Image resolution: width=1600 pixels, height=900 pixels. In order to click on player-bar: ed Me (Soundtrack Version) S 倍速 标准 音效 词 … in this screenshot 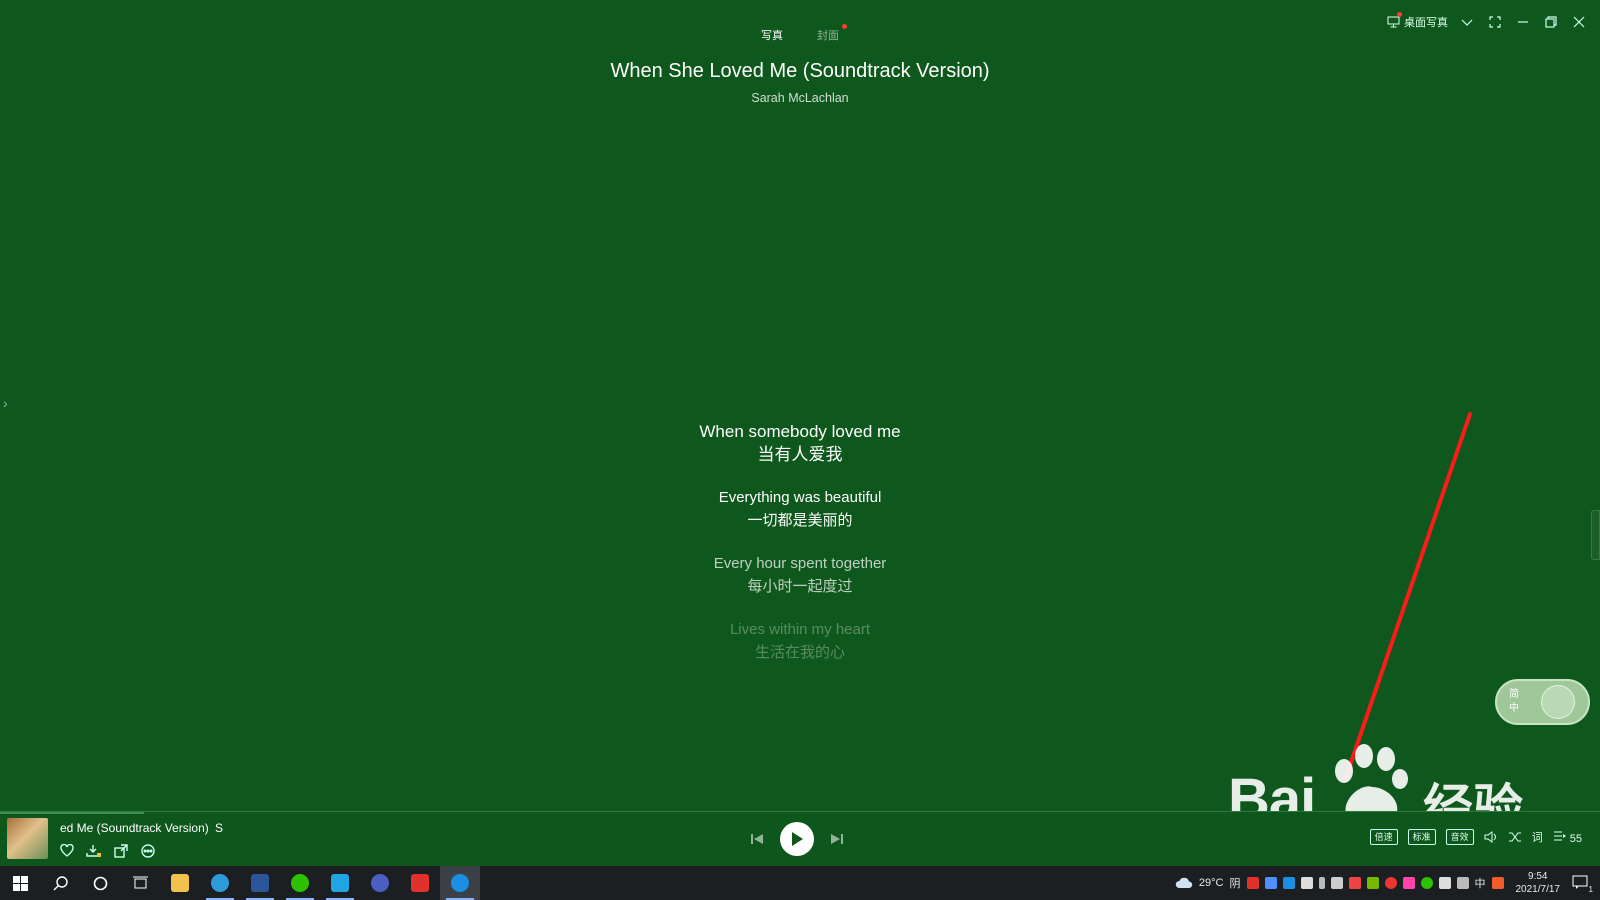, I will do `click(800, 838)`.